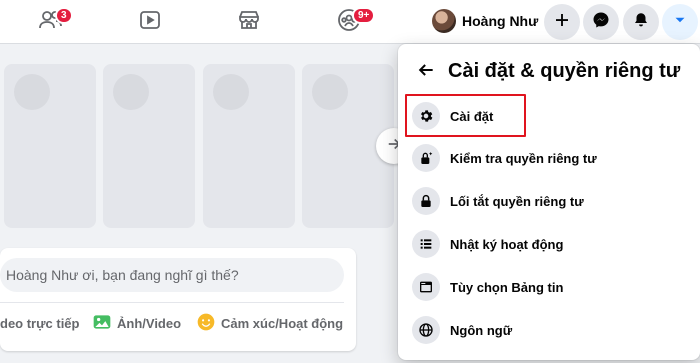  Describe the element at coordinates (426, 287) in the screenshot. I see `news-feed-icon` at that location.